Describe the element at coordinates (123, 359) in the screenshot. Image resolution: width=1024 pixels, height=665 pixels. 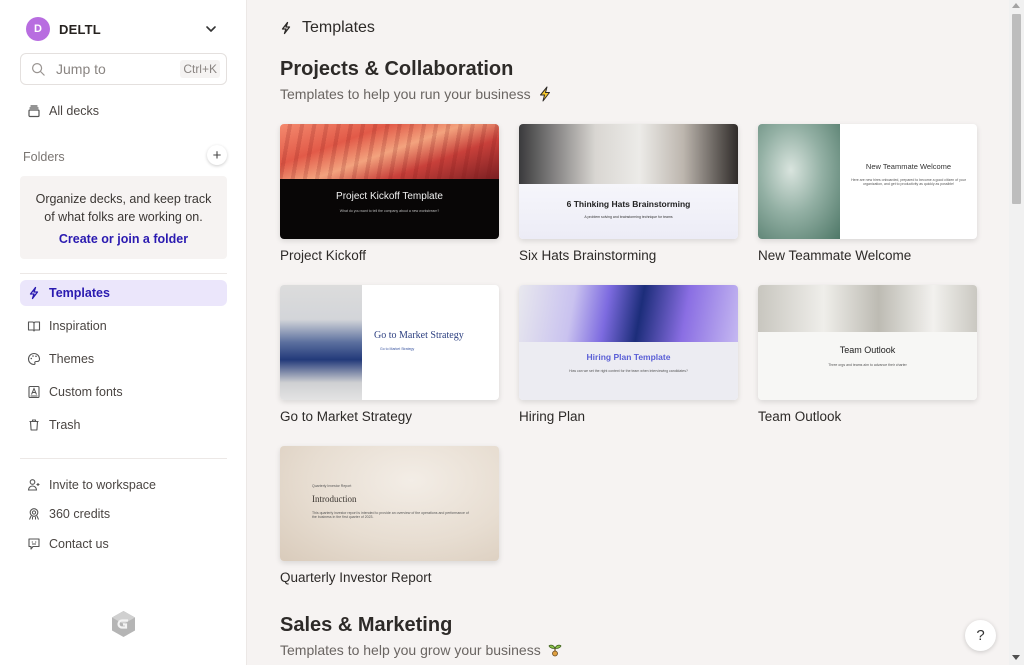
I see `sidebar-item-themes: Themes` at that location.